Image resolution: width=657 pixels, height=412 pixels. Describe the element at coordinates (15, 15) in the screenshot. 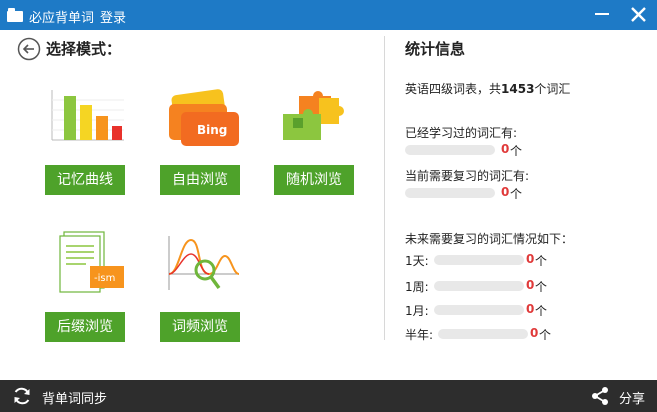

I see `app-folder-icon` at that location.